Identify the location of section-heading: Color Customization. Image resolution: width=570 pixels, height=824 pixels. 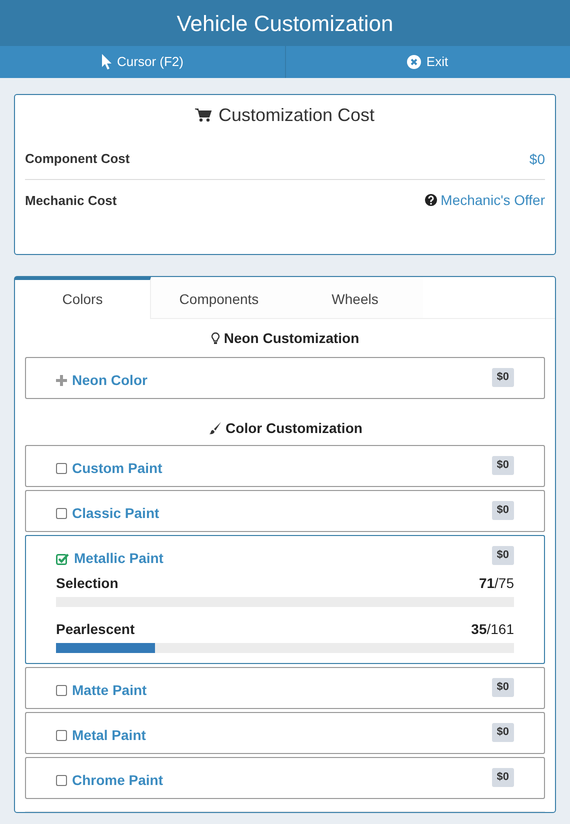
(294, 428).